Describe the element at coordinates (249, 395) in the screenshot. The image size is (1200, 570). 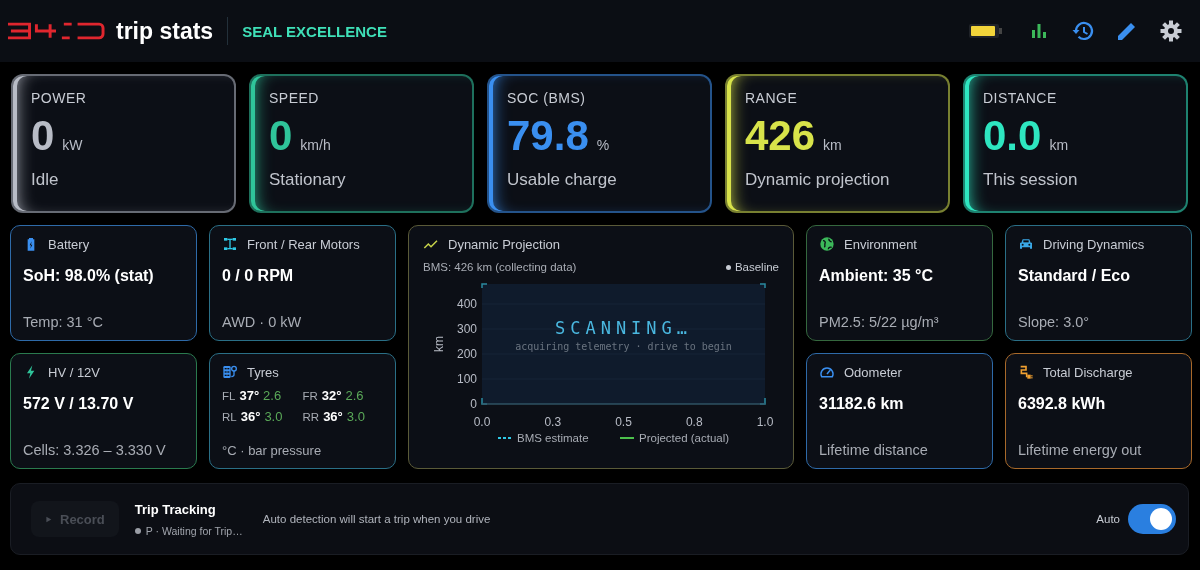
I see `tyre-temperature: 37°` at that location.